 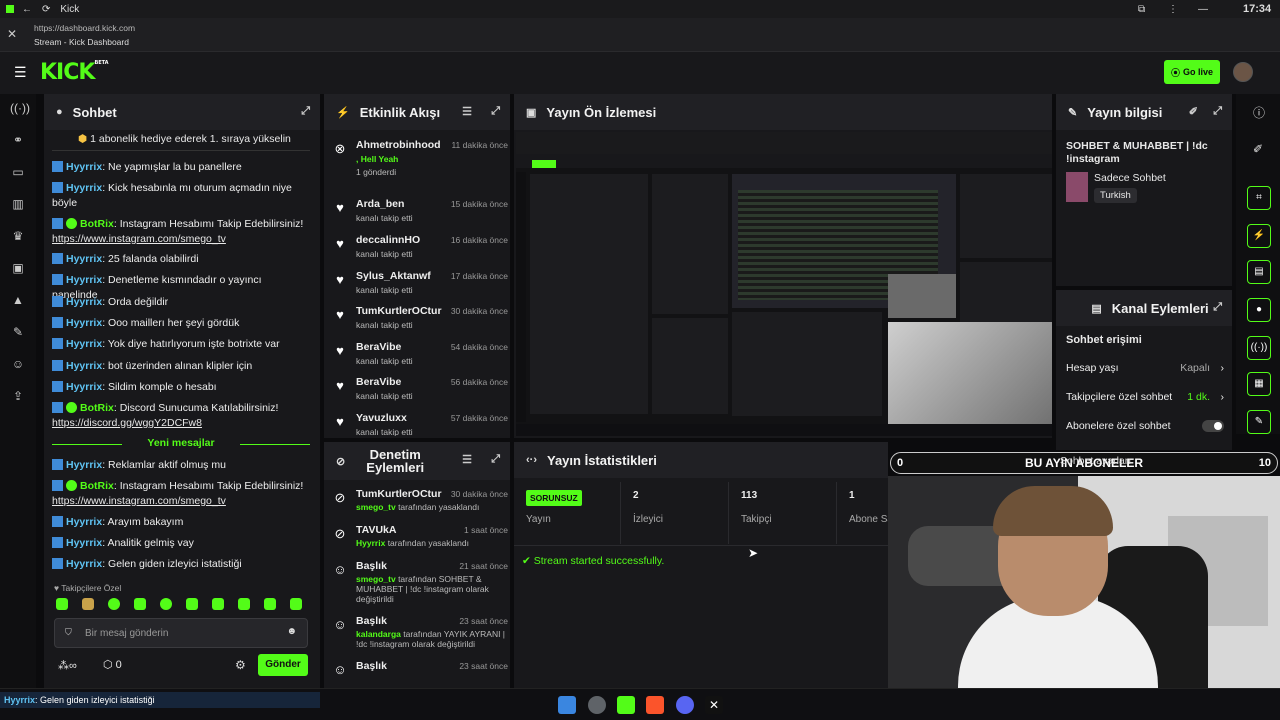 What do you see at coordinates (18, 172) in the screenshot?
I see `window-icon: ▭` at bounding box center [18, 172].